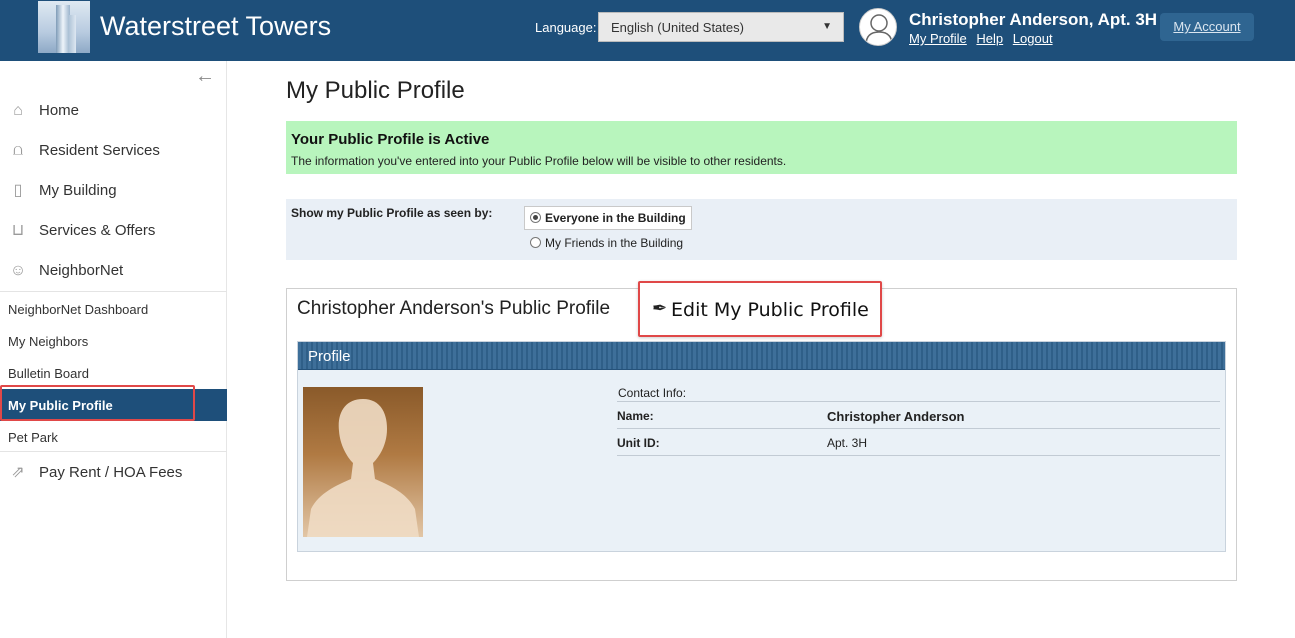  What do you see at coordinates (535, 217) in the screenshot?
I see `radio-checked-icon` at bounding box center [535, 217].